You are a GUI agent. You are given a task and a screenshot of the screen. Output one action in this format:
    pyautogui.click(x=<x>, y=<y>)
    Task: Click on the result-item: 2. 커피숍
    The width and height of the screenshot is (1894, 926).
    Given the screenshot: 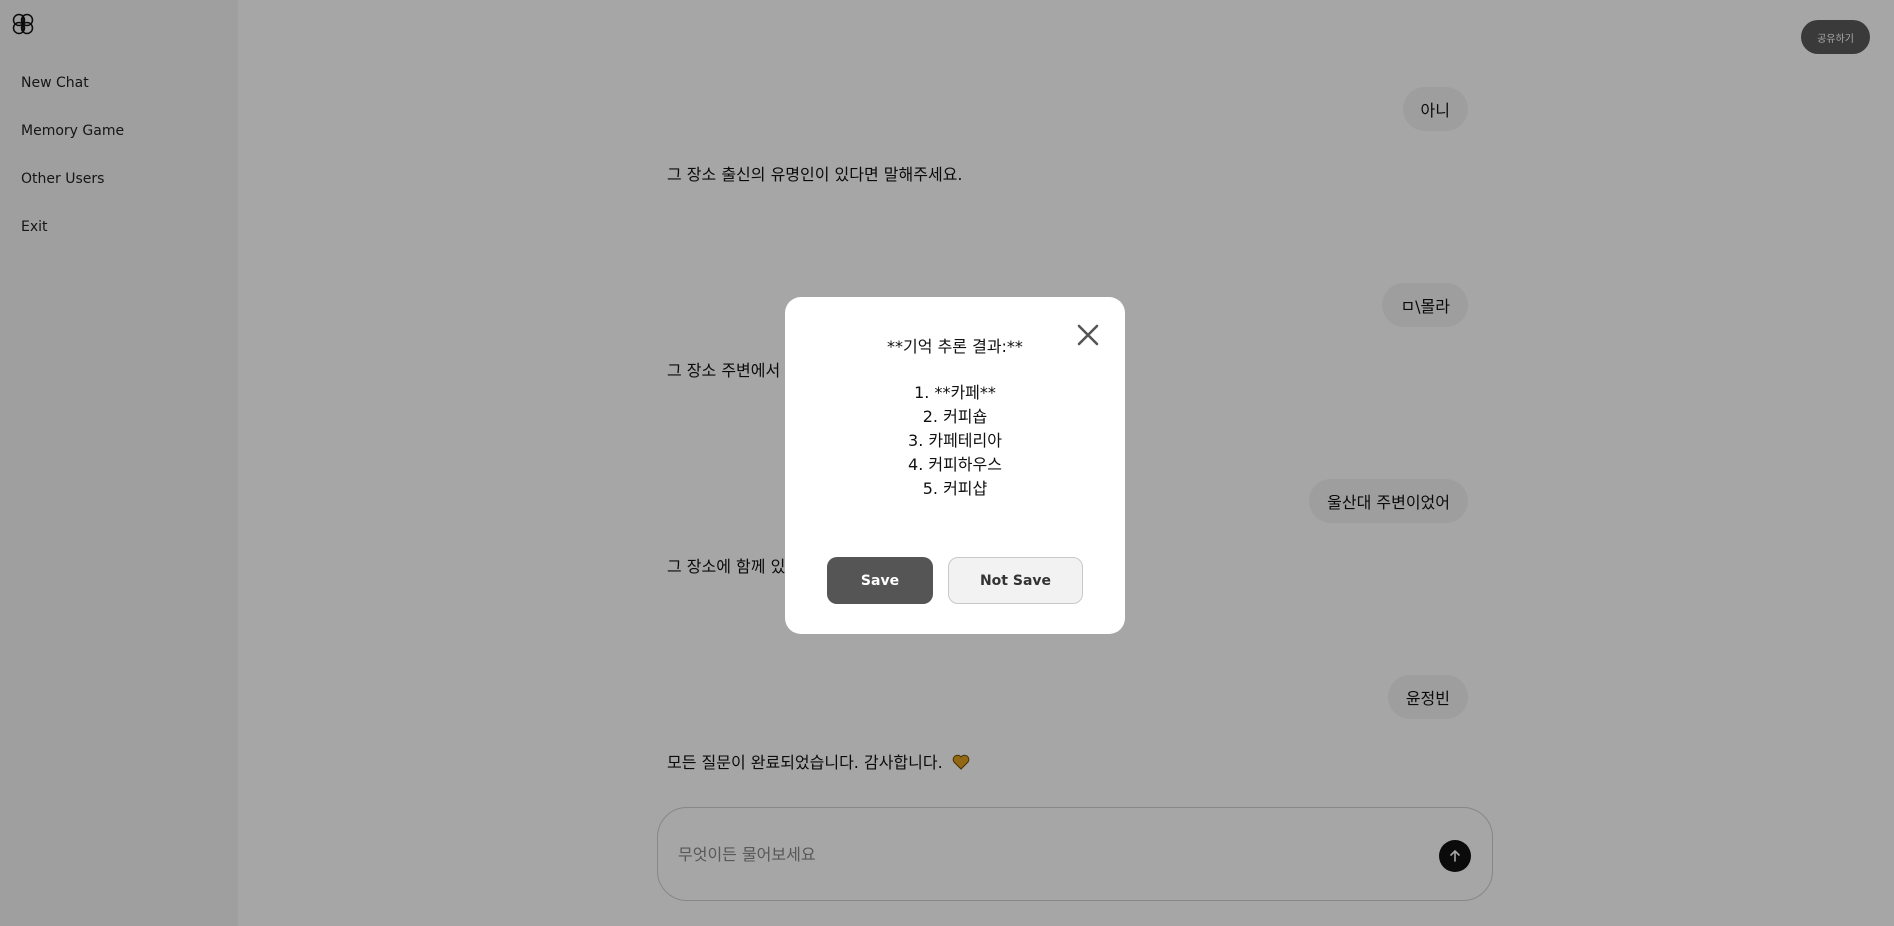 What is the action you would take?
    pyautogui.click(x=955, y=416)
    